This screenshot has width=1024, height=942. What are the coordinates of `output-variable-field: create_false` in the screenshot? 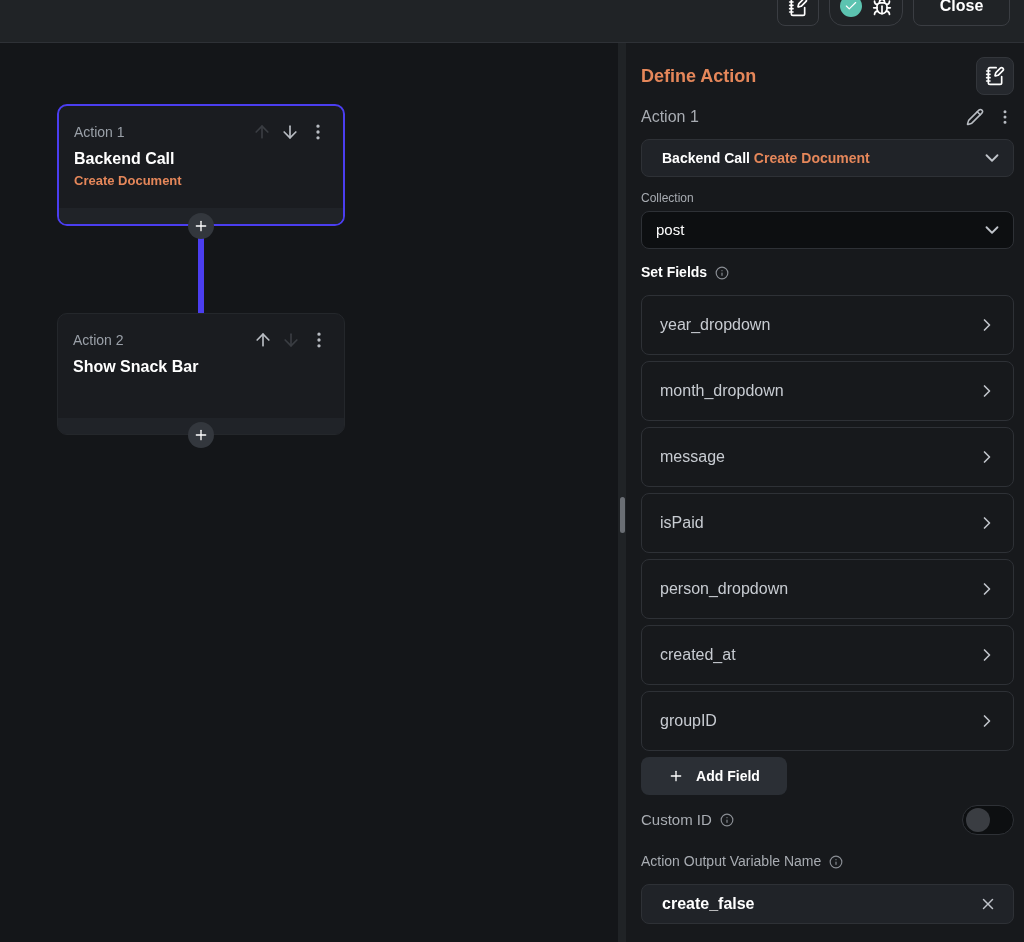 It's located at (827, 904).